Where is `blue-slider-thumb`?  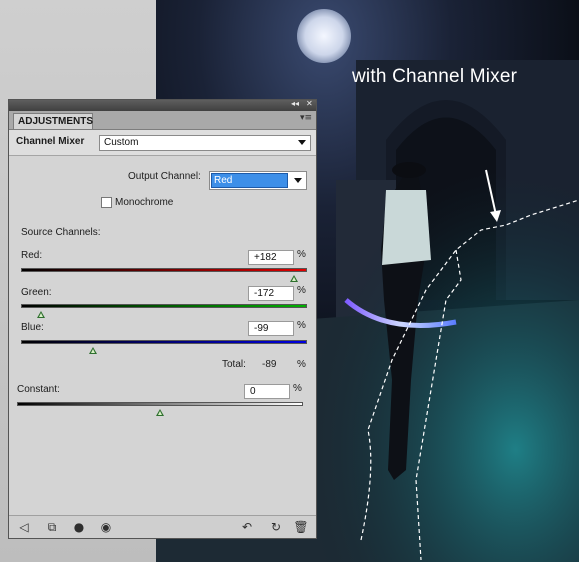 blue-slider-thumb is located at coordinates (93, 350).